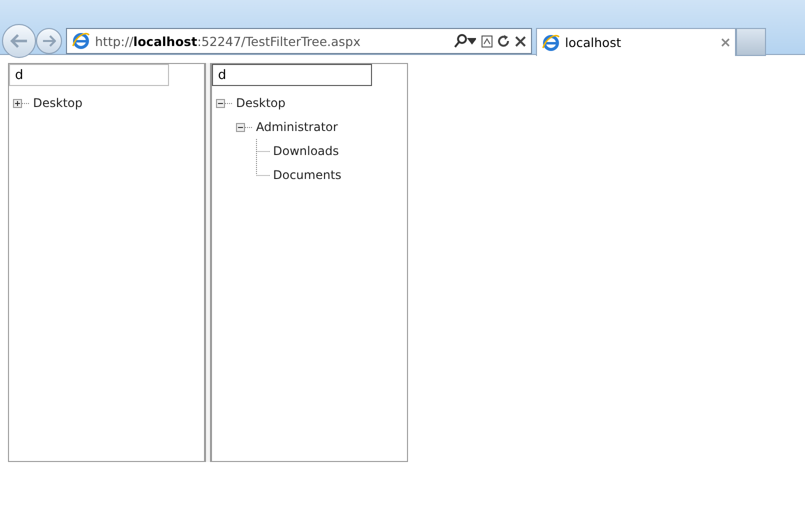 The height and width of the screenshot is (520, 805). I want to click on browser-tab: localhost, so click(636, 42).